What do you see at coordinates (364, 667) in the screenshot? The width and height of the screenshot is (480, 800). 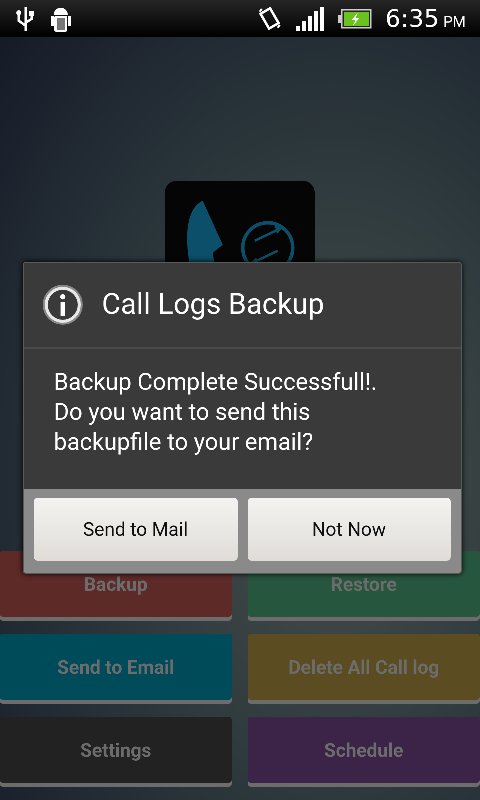 I see `menu-tile: Delete All Call log` at bounding box center [364, 667].